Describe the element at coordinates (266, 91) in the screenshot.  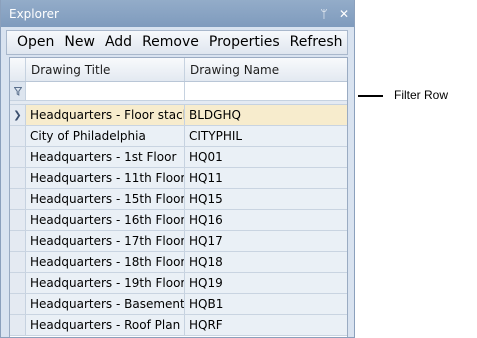
I see `filter-drawing-name-input` at that location.